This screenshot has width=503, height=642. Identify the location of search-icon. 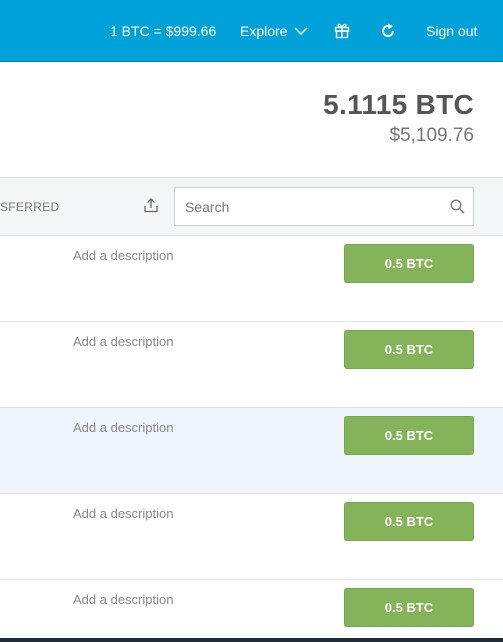
(457, 206).